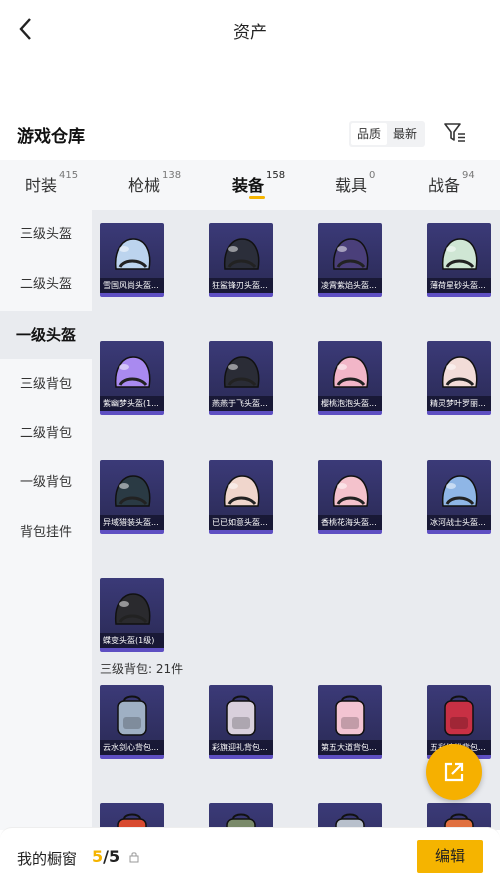 The width and height of the screenshot is (500, 885). What do you see at coordinates (250, 33) in the screenshot?
I see `page-title: 资产` at bounding box center [250, 33].